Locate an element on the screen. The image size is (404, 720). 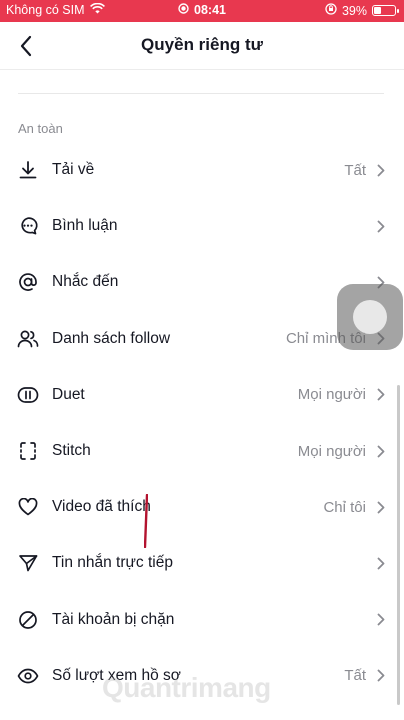
eye-icon is located at coordinates (28, 676).